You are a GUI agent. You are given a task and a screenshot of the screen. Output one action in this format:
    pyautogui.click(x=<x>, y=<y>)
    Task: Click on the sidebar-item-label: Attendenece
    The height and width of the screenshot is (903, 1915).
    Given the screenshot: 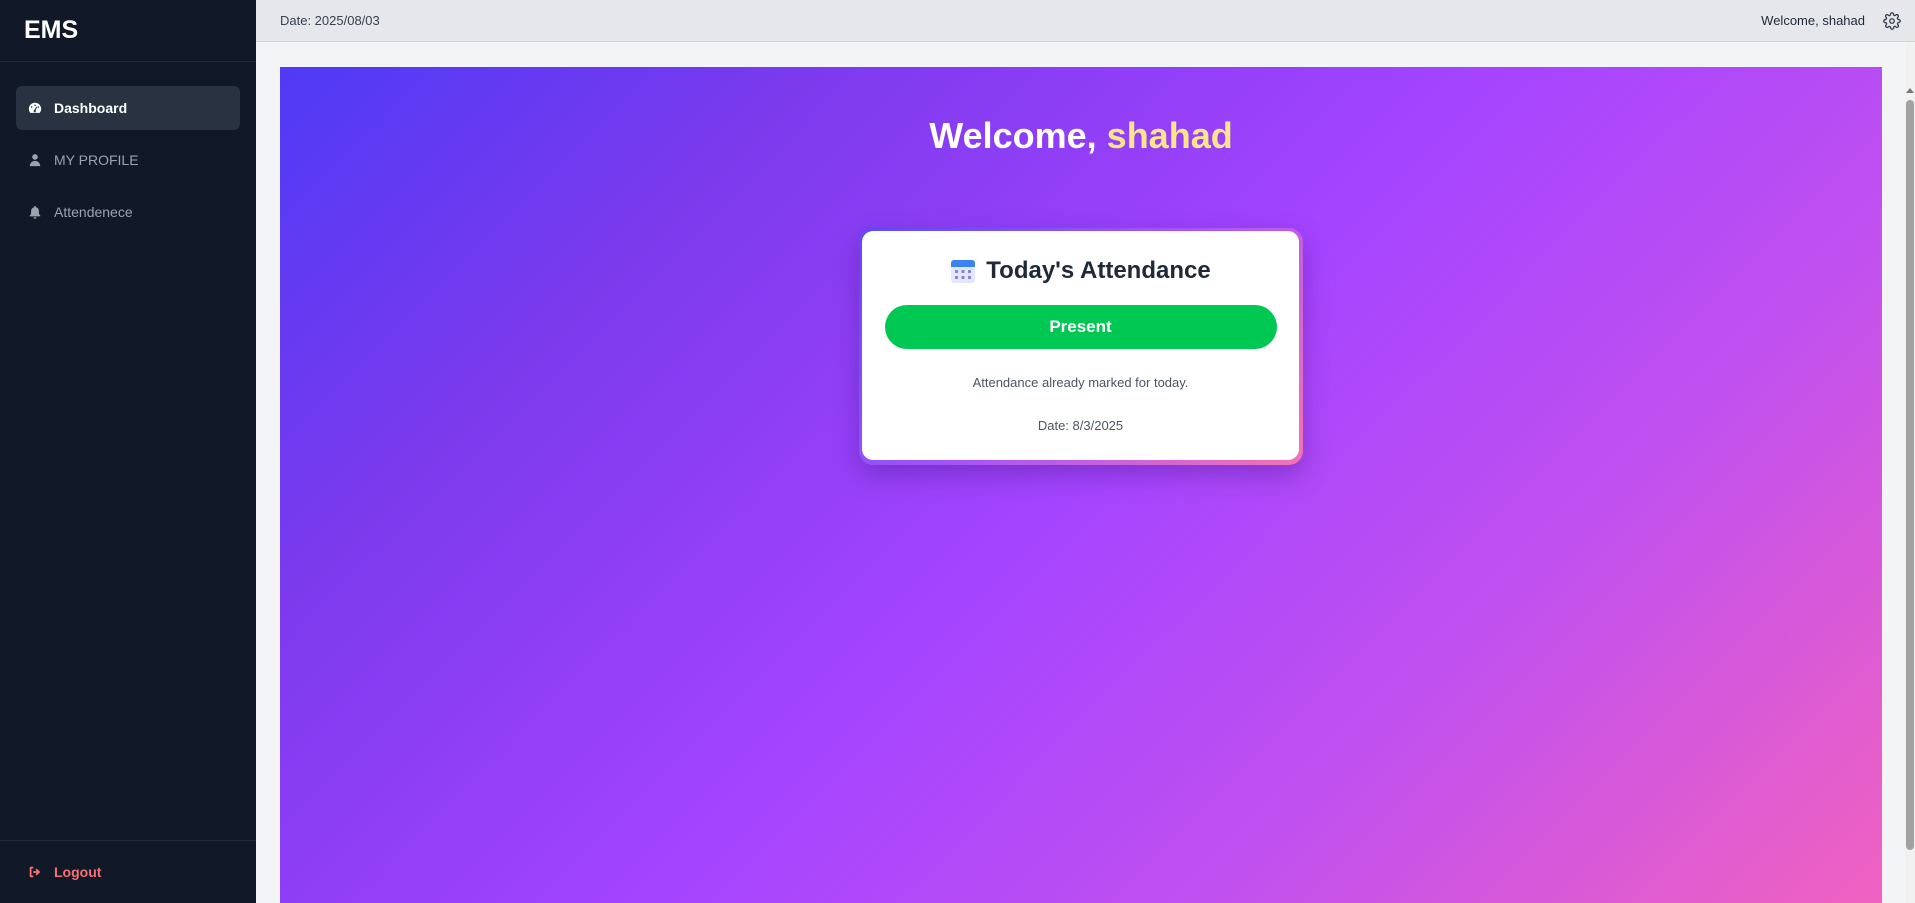 What is the action you would take?
    pyautogui.click(x=93, y=212)
    